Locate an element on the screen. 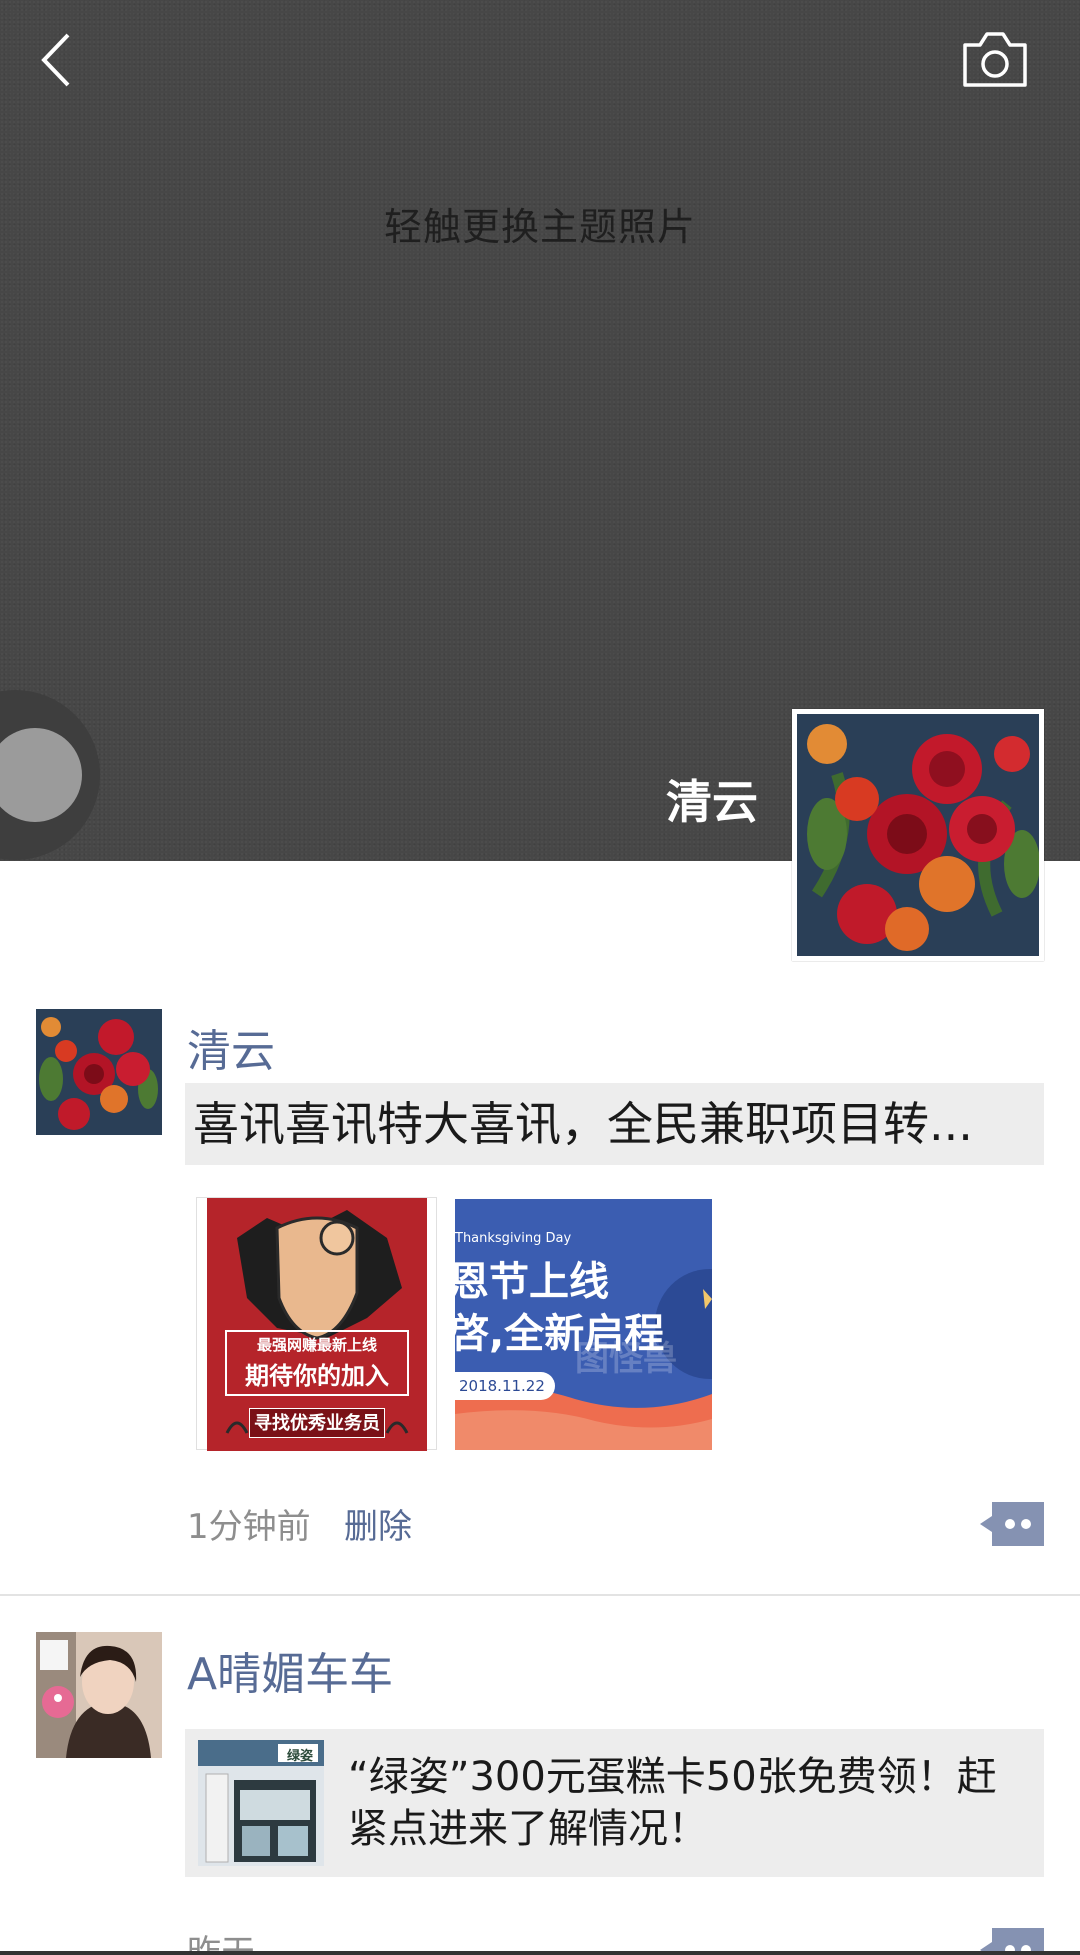 The width and height of the screenshot is (1080, 1955). image-caption-0: Thanksgiving Day is located at coordinates (513, 1238).